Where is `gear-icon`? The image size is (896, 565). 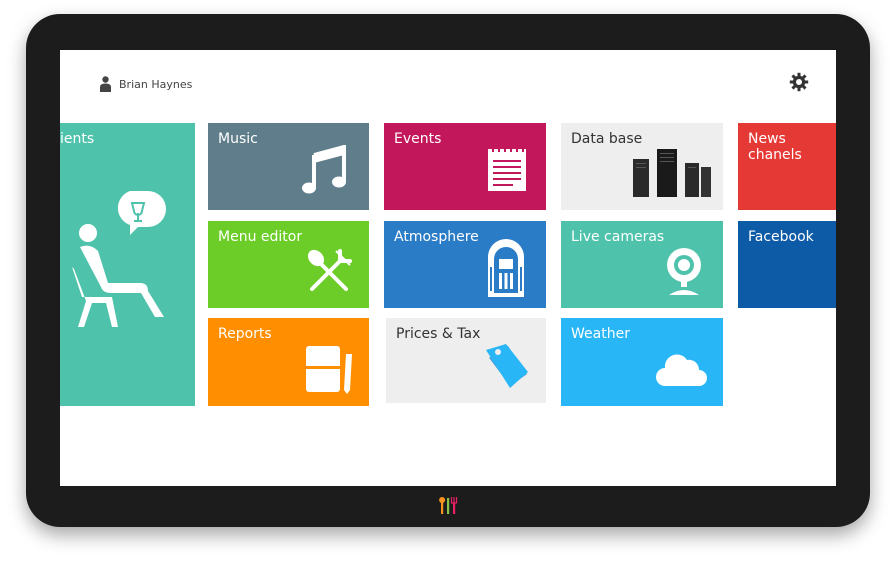
gear-icon is located at coordinates (799, 82).